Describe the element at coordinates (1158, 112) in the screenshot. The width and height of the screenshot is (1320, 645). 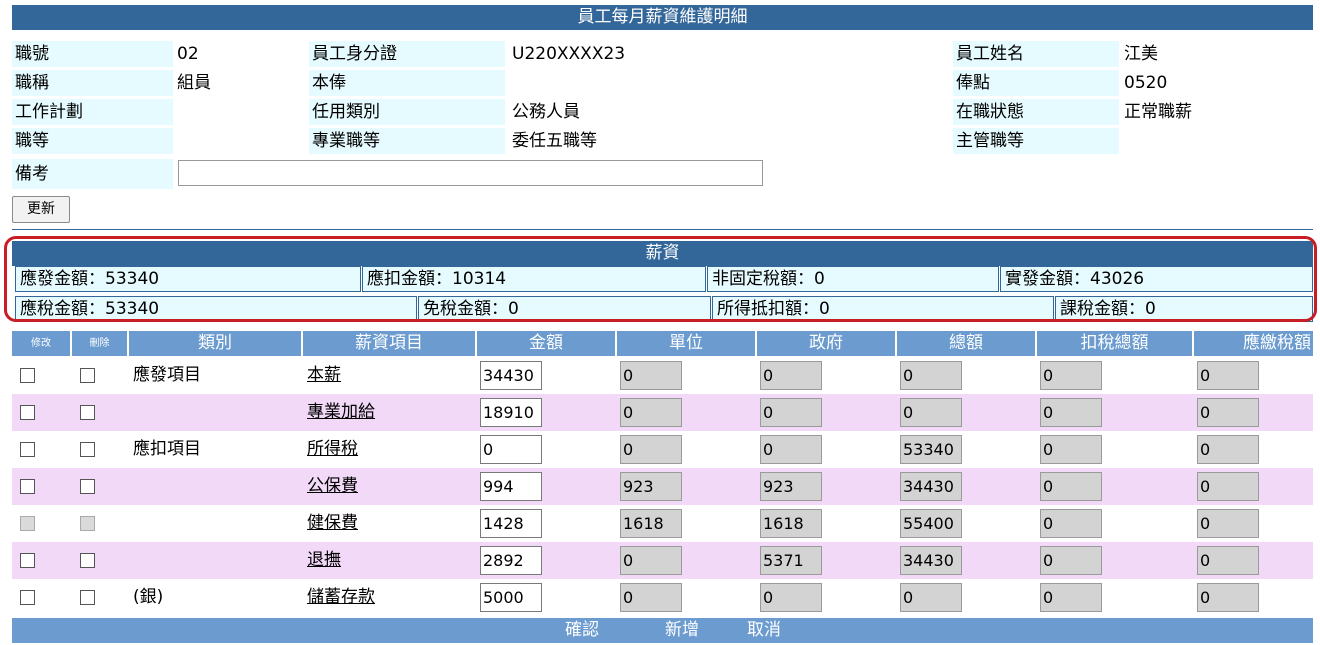
I see `status-value: 正常職薪` at that location.